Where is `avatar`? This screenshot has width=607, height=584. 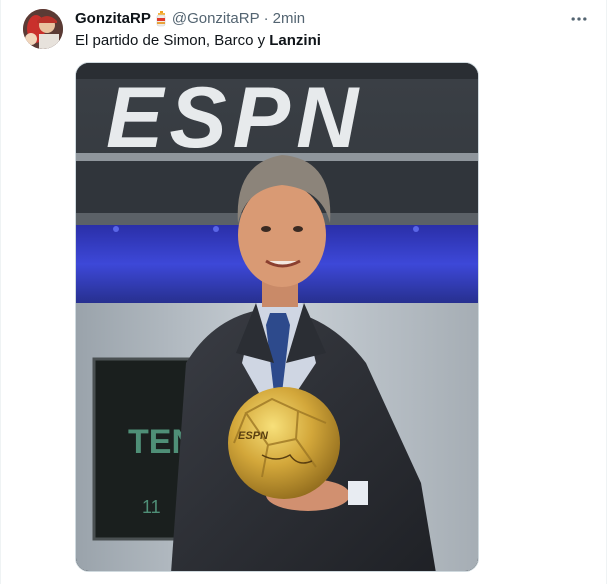
avatar is located at coordinates (43, 29).